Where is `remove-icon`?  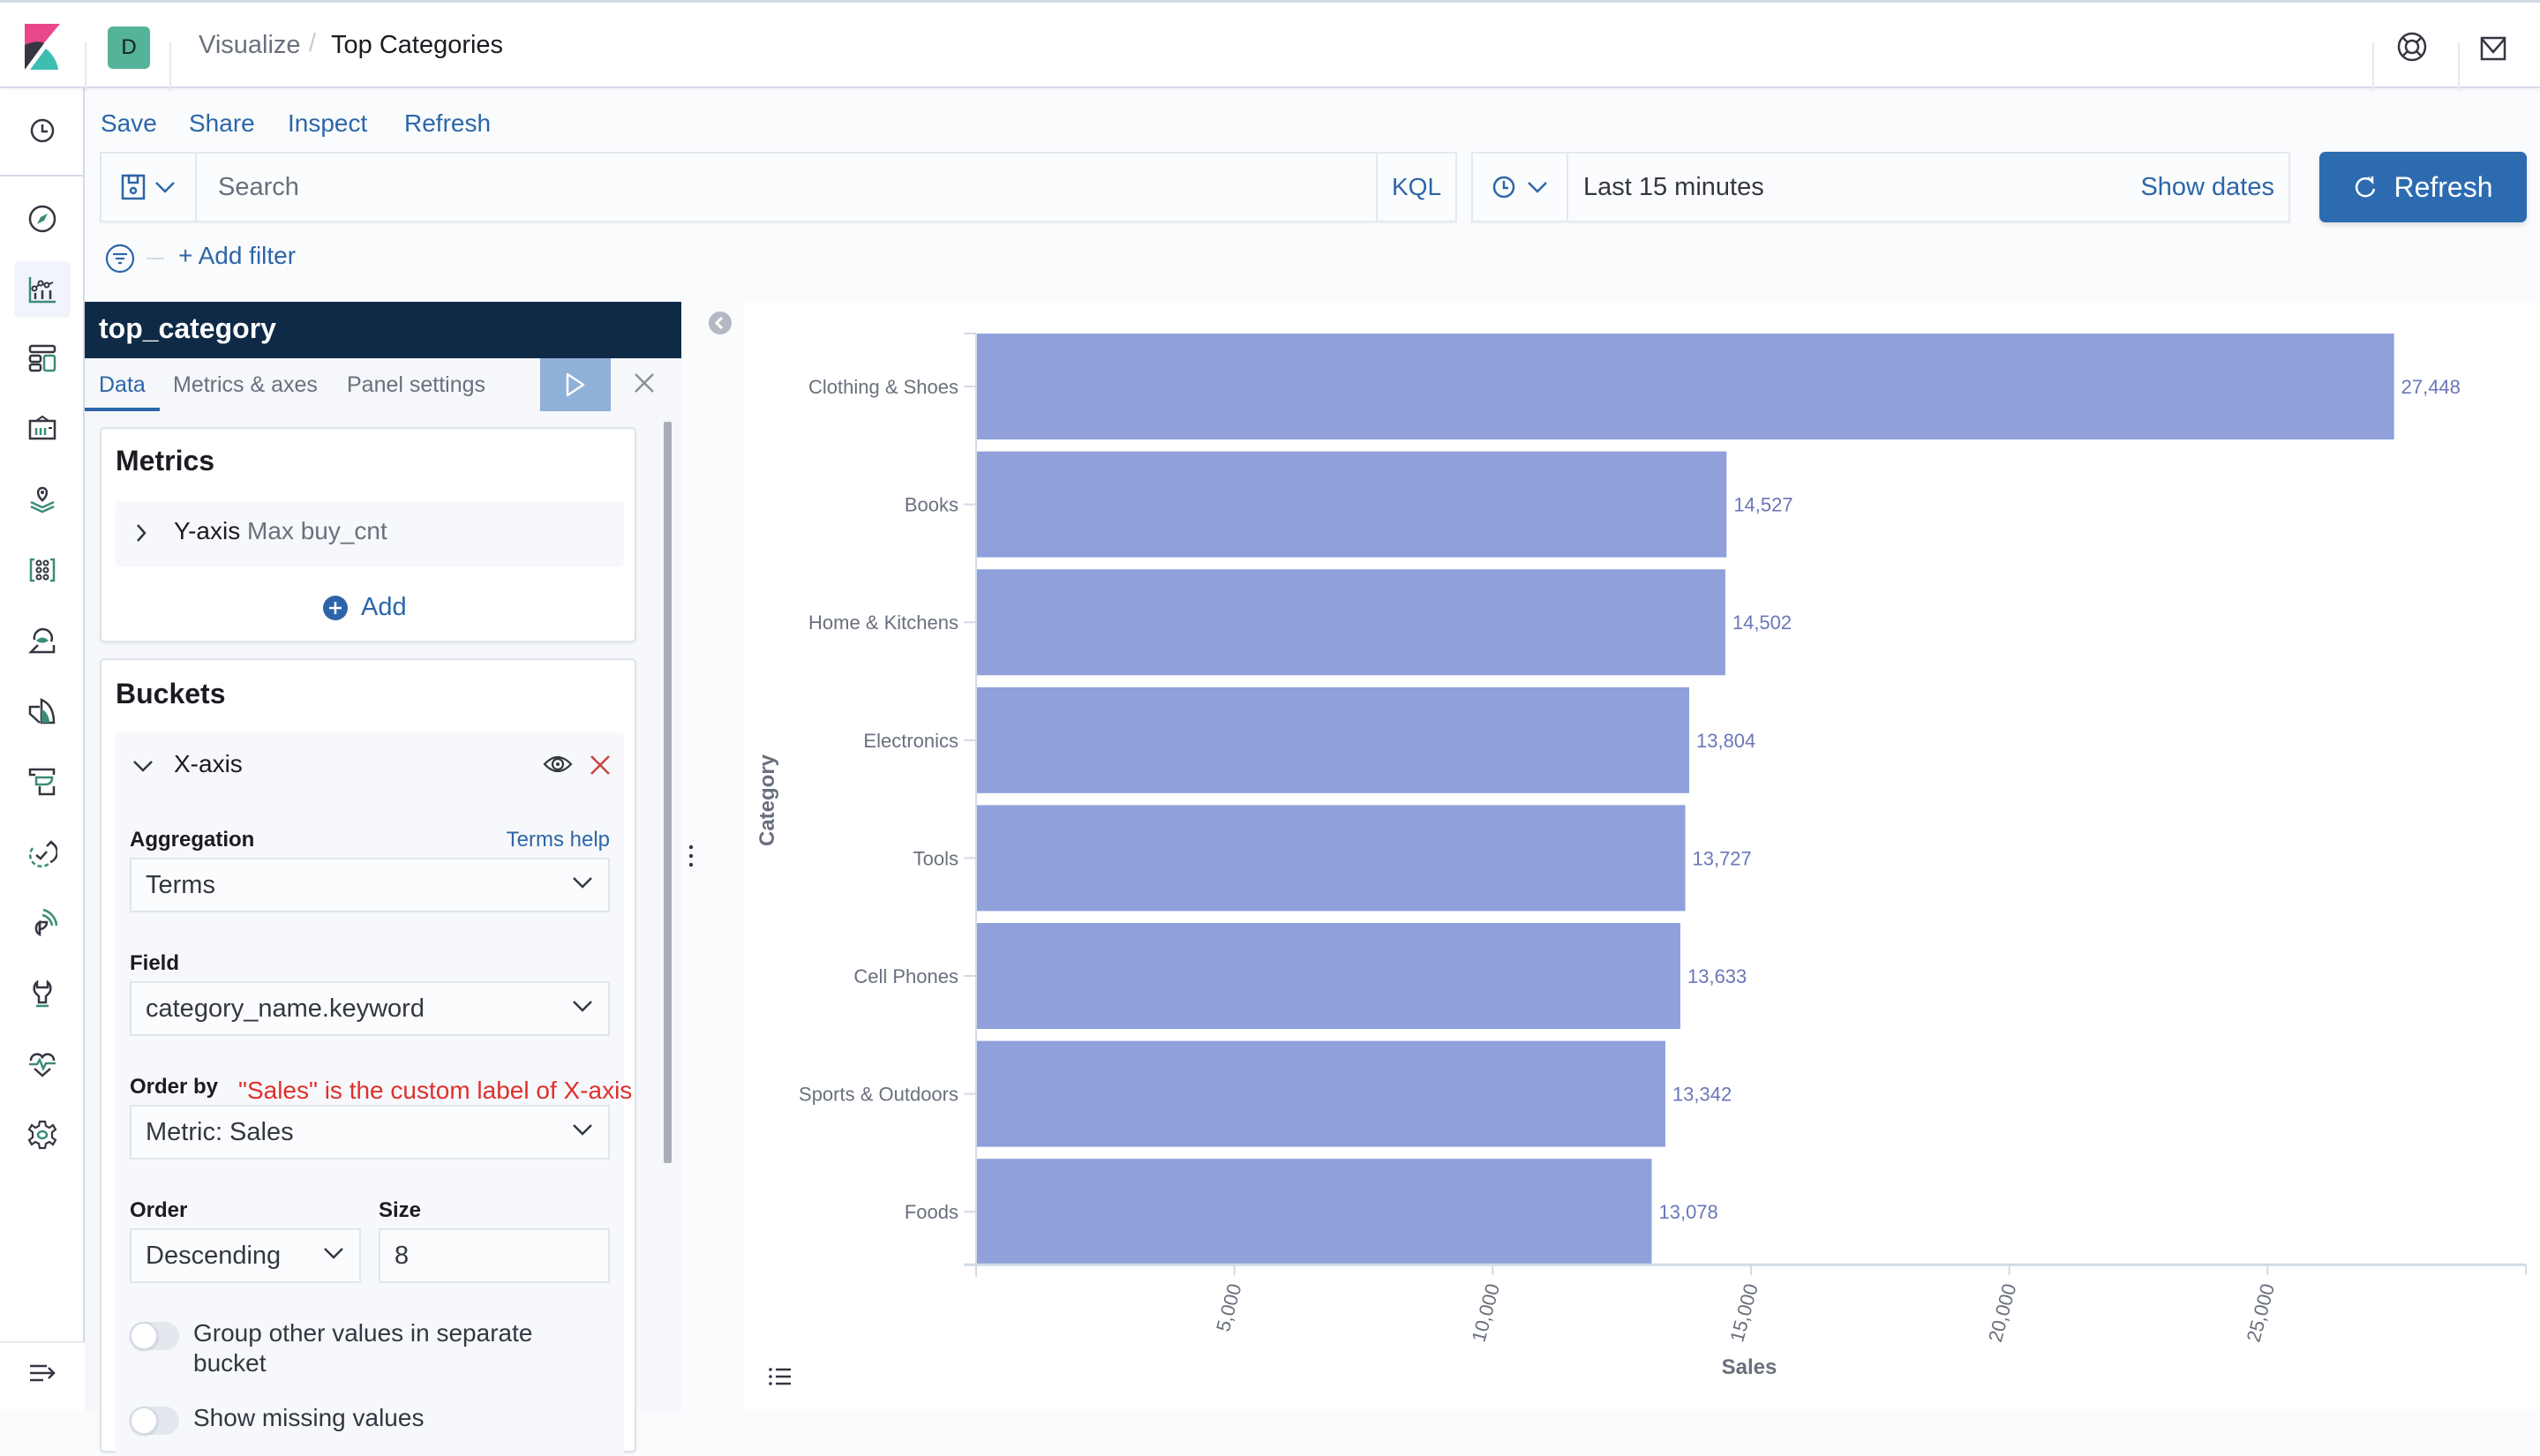 remove-icon is located at coordinates (600, 765).